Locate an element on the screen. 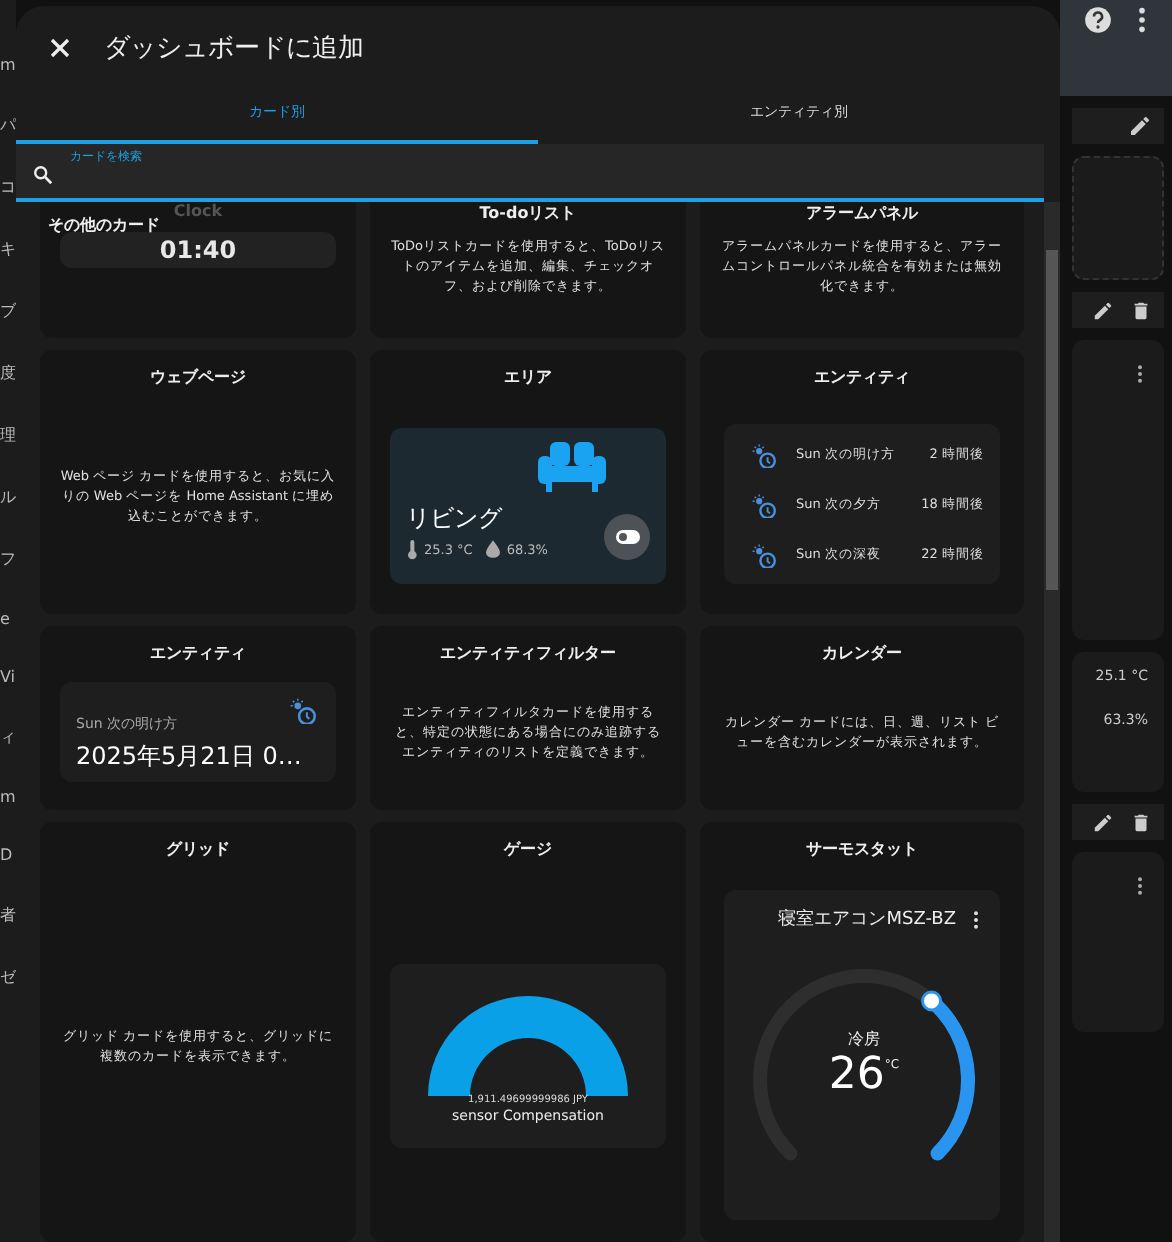  sidebar-item: パ is located at coordinates (8, 125).